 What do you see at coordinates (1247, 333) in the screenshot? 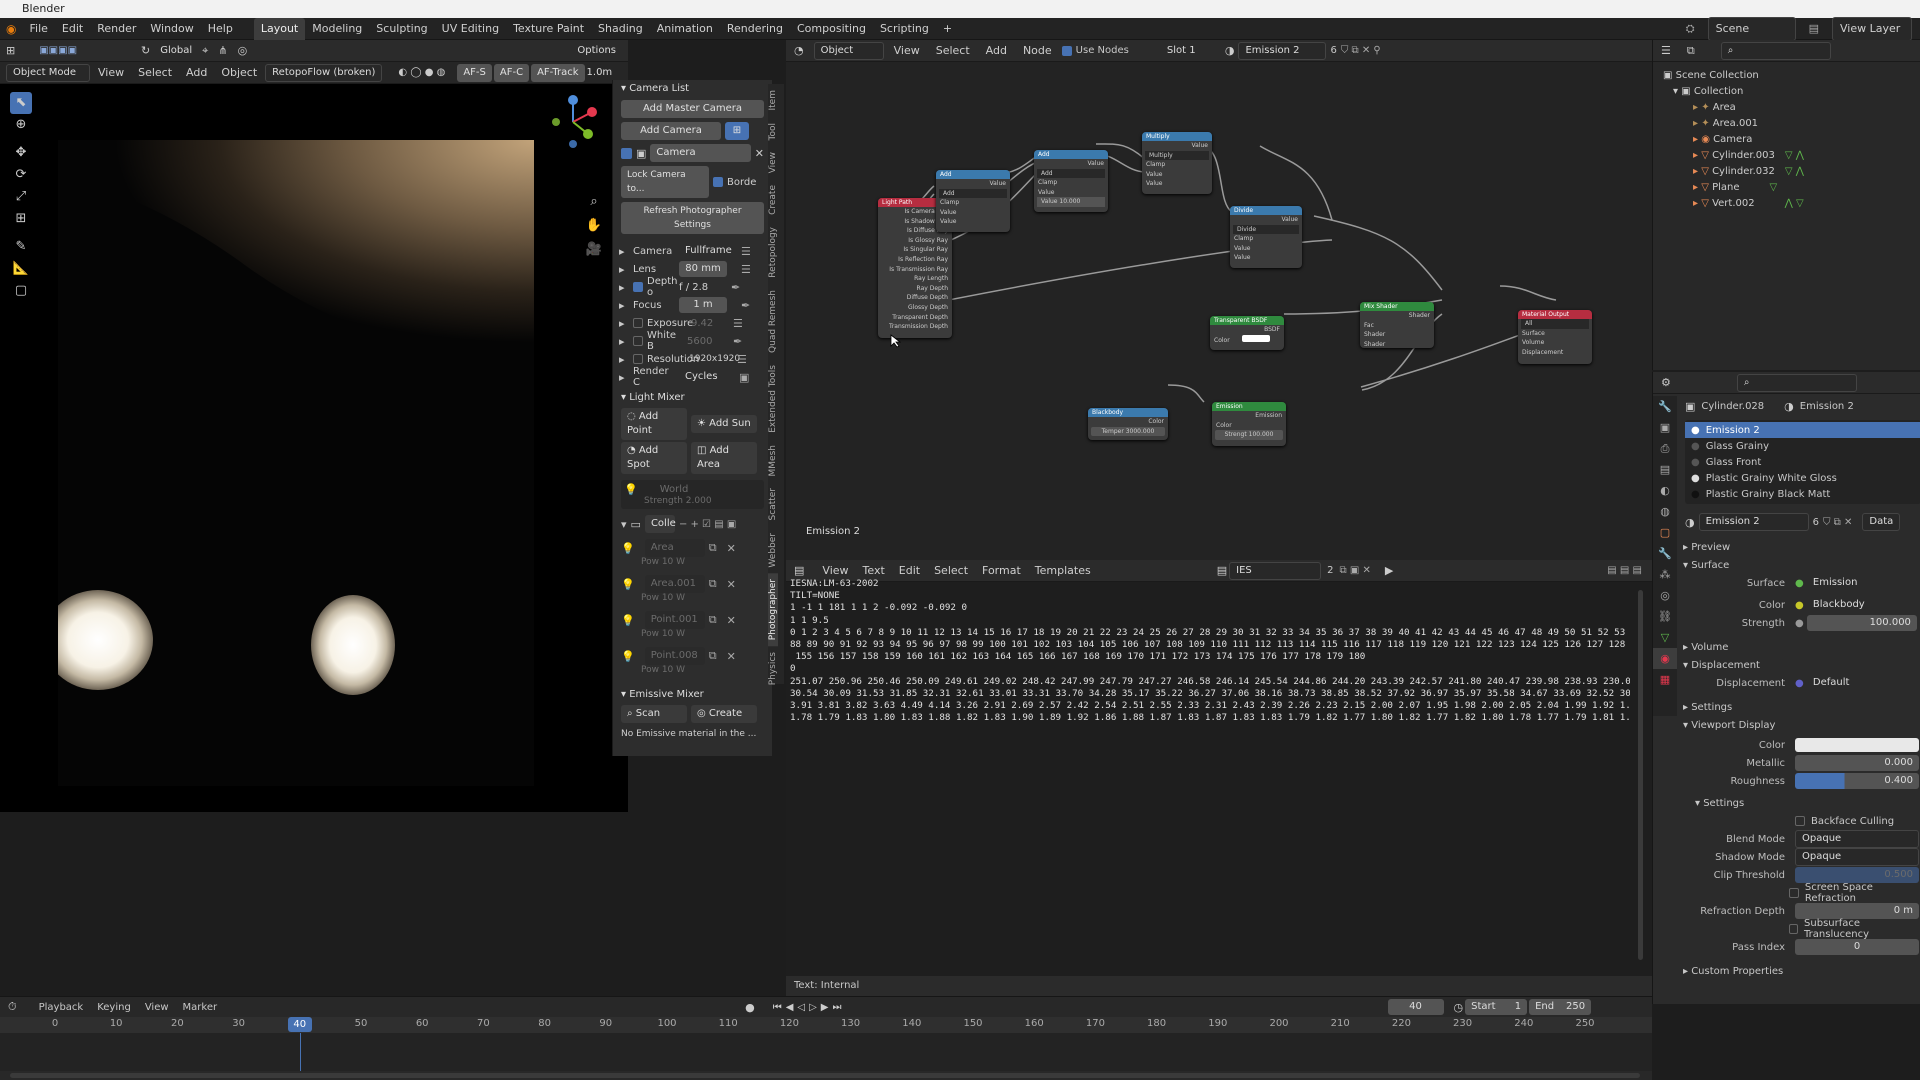
I see `transparent-bsdf-node: Transparent BSDF BSDF Color` at bounding box center [1247, 333].